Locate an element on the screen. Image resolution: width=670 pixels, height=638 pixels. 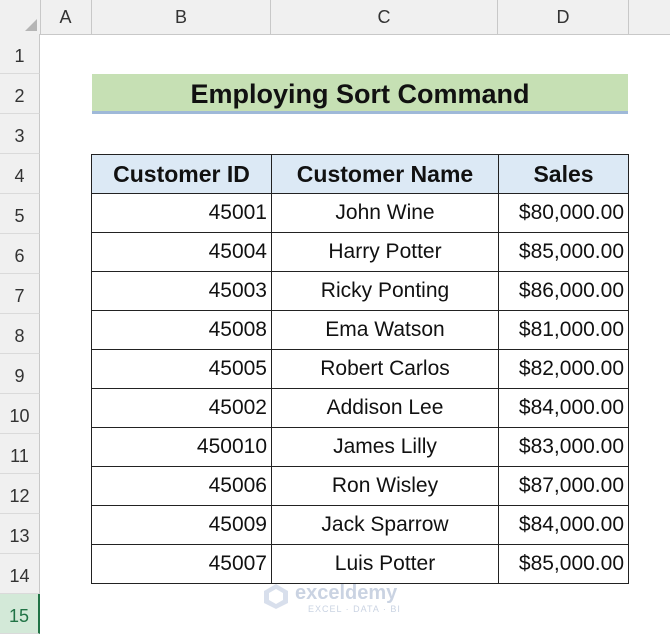
table-row: 450010 James Lilly $83,000.00 is located at coordinates (360, 447).